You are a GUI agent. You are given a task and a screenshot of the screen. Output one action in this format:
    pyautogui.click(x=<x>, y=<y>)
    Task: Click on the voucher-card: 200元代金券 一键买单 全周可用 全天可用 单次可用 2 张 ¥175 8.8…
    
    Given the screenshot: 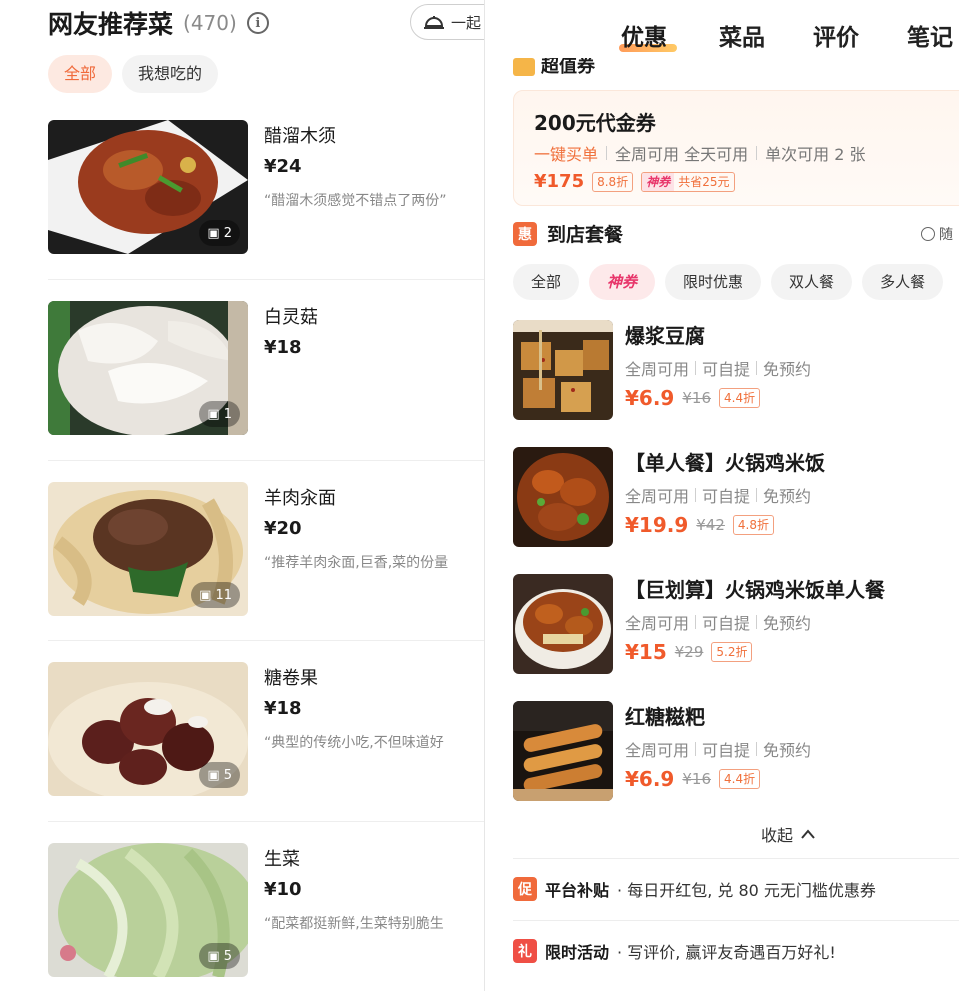 What is the action you would take?
    pyautogui.click(x=736, y=148)
    